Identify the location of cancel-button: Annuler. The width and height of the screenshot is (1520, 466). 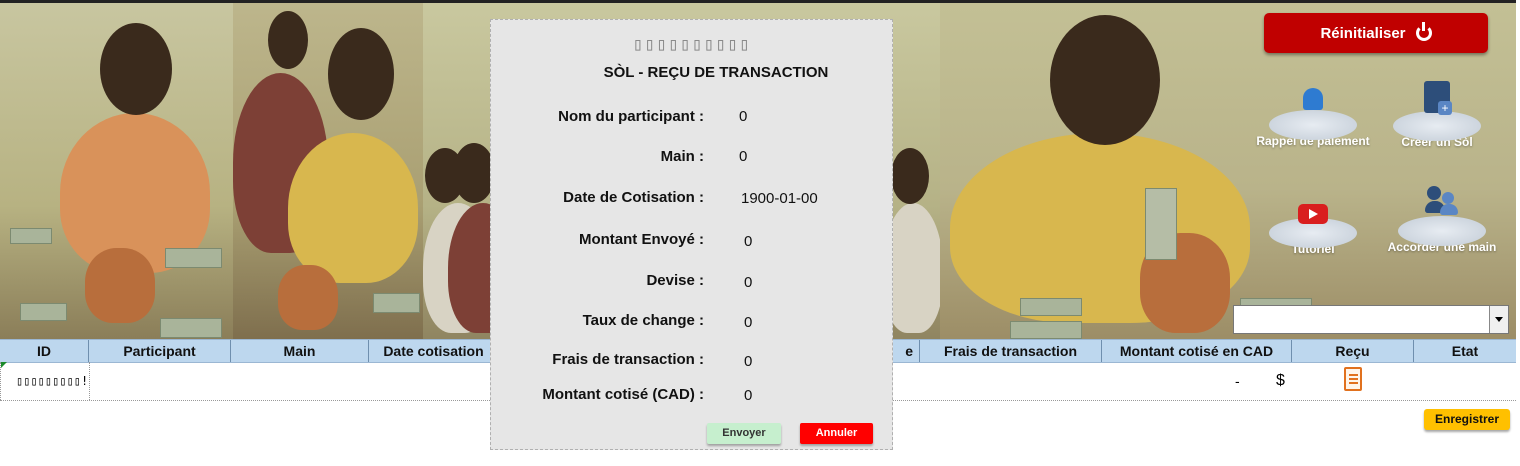
(836, 433).